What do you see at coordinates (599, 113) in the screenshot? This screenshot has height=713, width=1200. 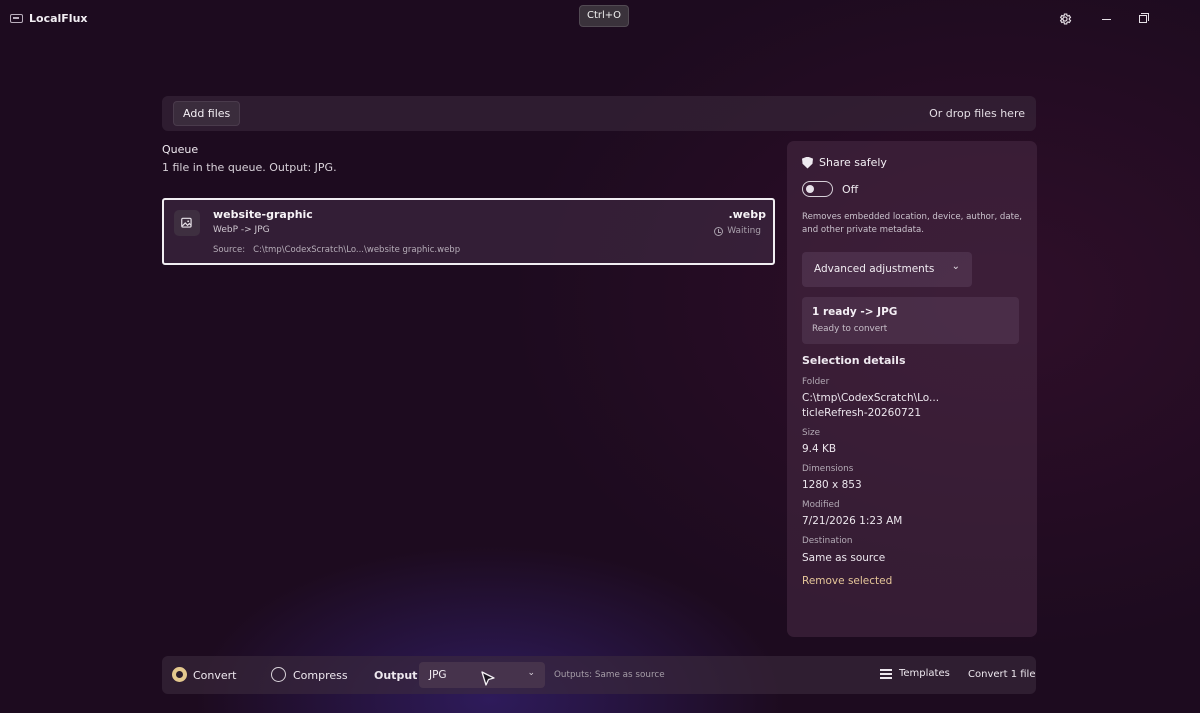 I see `drop-zone: Add files Or drop files here` at bounding box center [599, 113].